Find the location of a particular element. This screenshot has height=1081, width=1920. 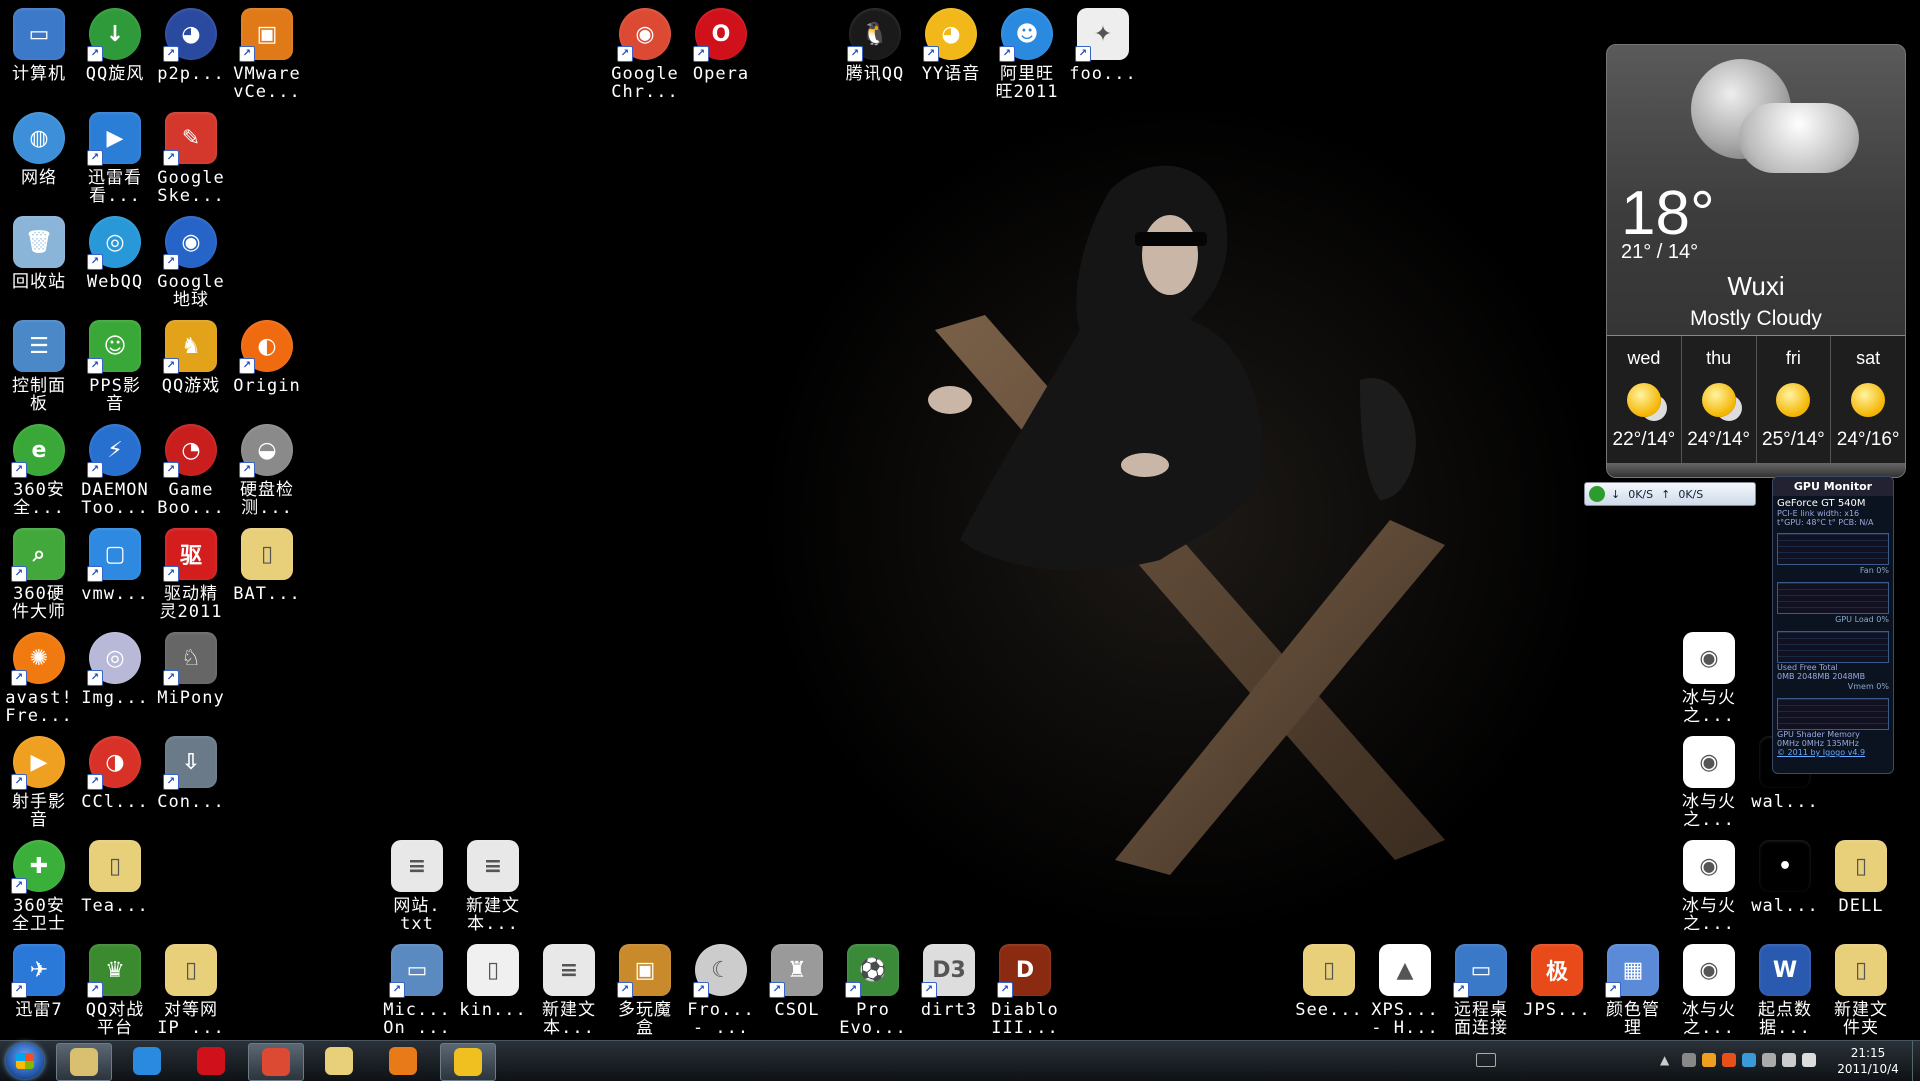

desktop-icon: ◕ ↗ YY语音 is located at coordinates (951, 45).